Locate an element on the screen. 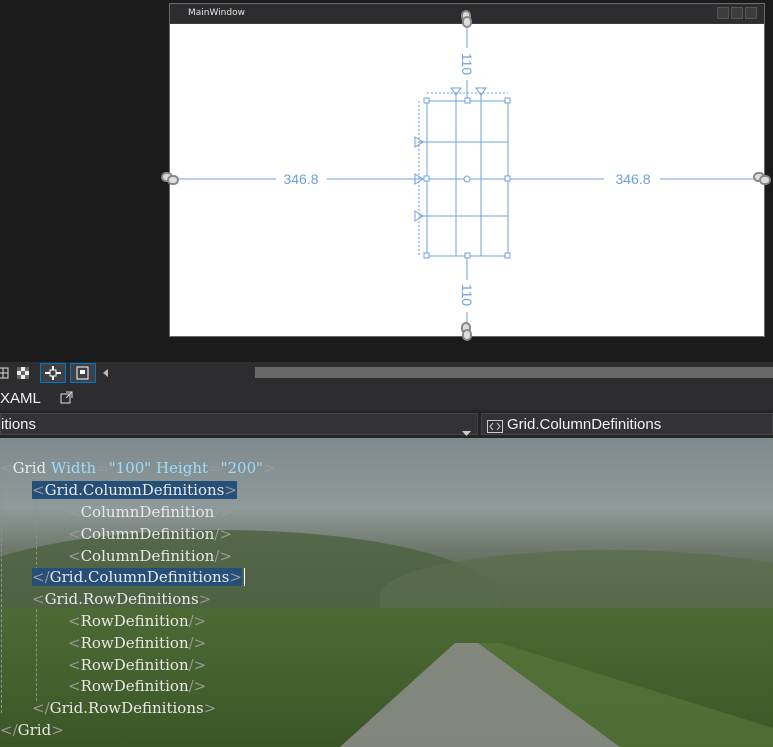 The width and height of the screenshot is (773, 747). scroll-left-icon is located at coordinates (106, 373).